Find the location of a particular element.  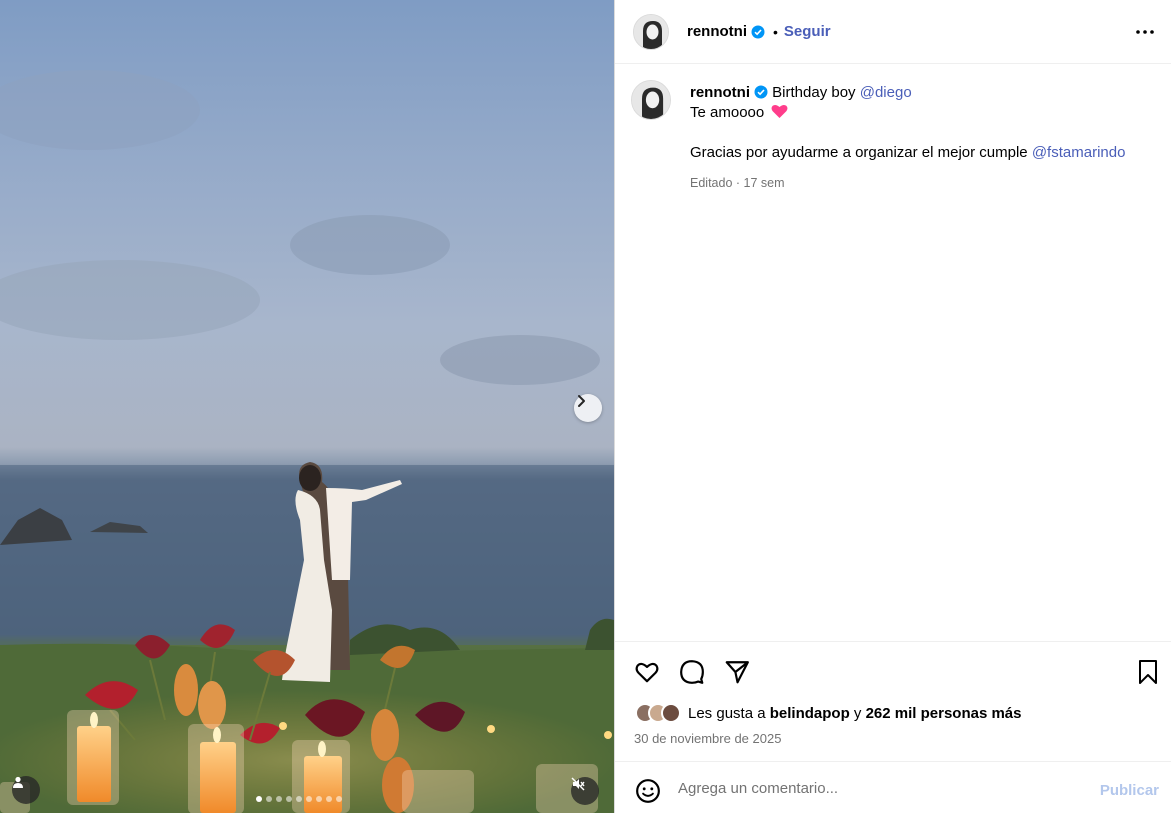

bookmark-icon is located at coordinates (1148, 672).